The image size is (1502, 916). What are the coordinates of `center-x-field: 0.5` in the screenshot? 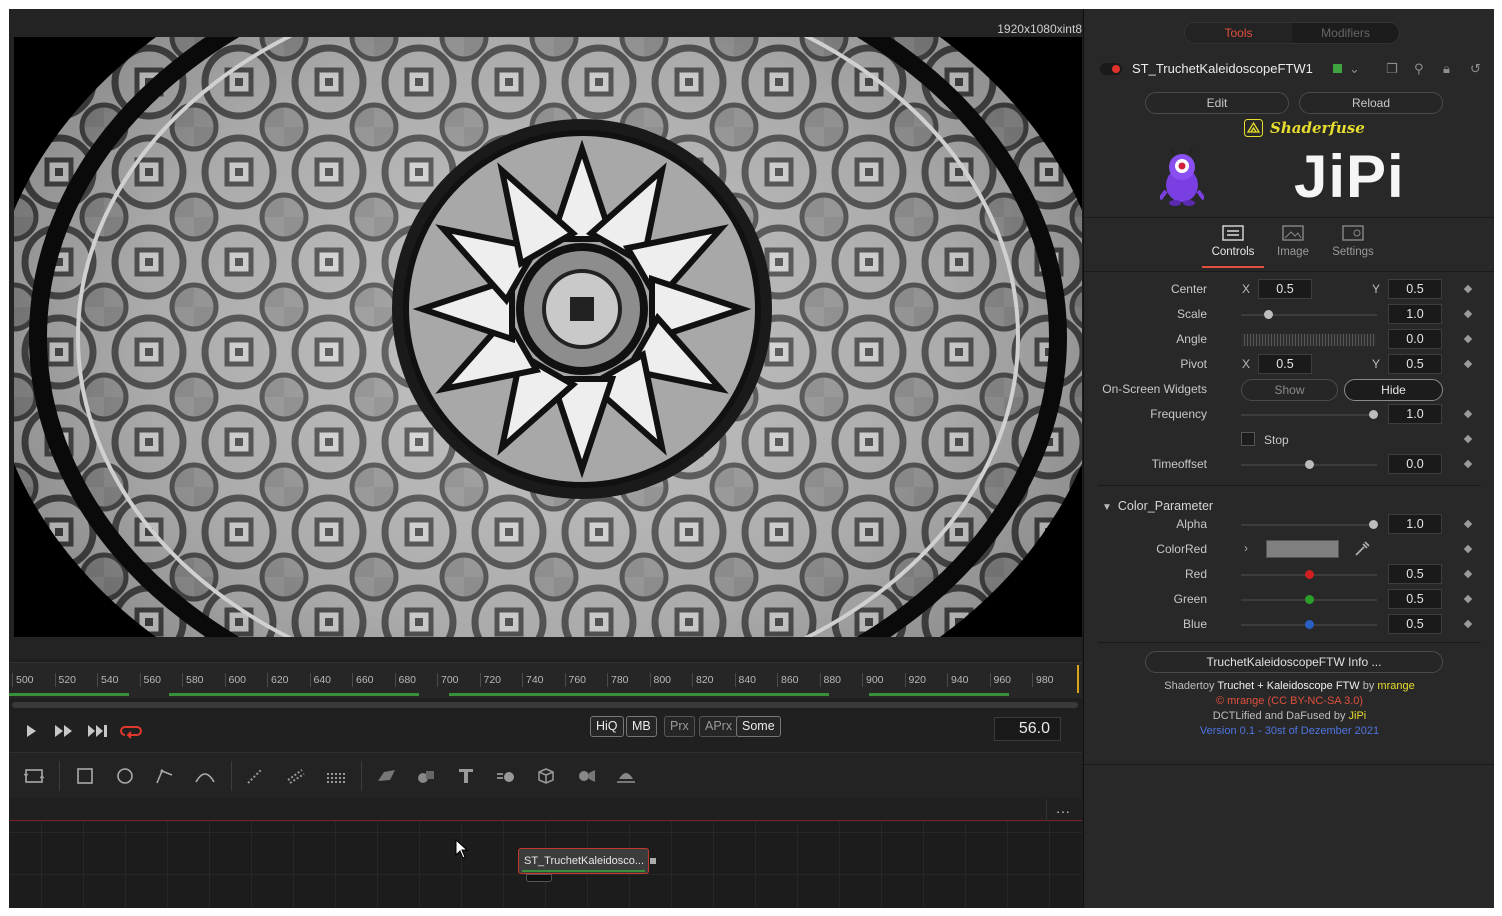 It's located at (1285, 289).